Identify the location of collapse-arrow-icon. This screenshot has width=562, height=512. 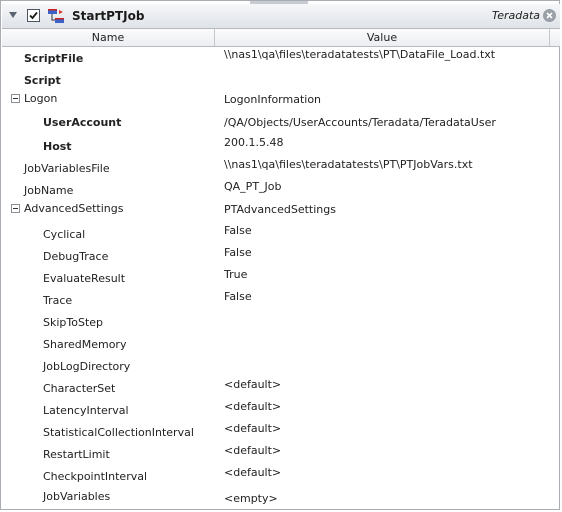
(13, 15).